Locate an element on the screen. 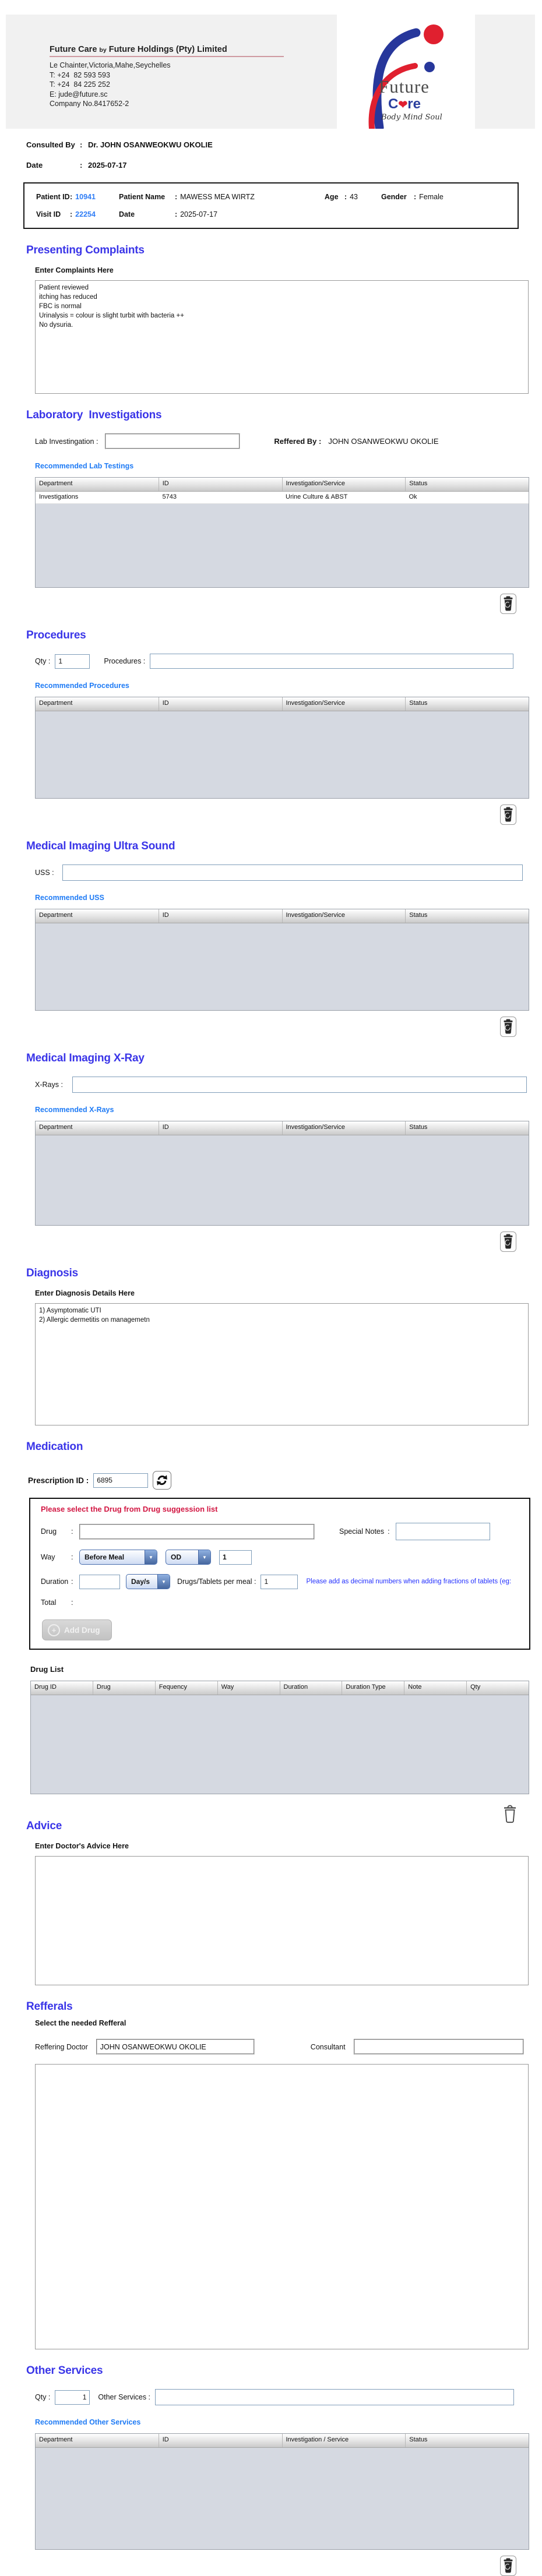 This screenshot has width=542, height=2576. duration-label: Duration is located at coordinates (55, 1582).